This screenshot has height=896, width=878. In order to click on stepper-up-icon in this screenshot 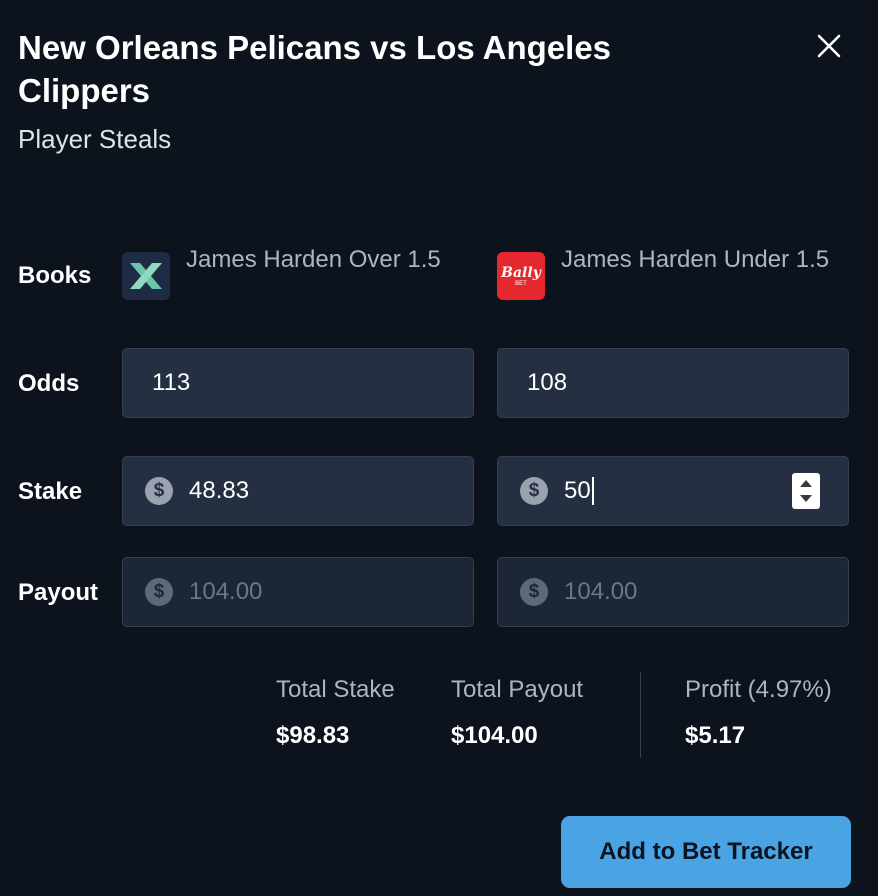, I will do `click(806, 483)`.